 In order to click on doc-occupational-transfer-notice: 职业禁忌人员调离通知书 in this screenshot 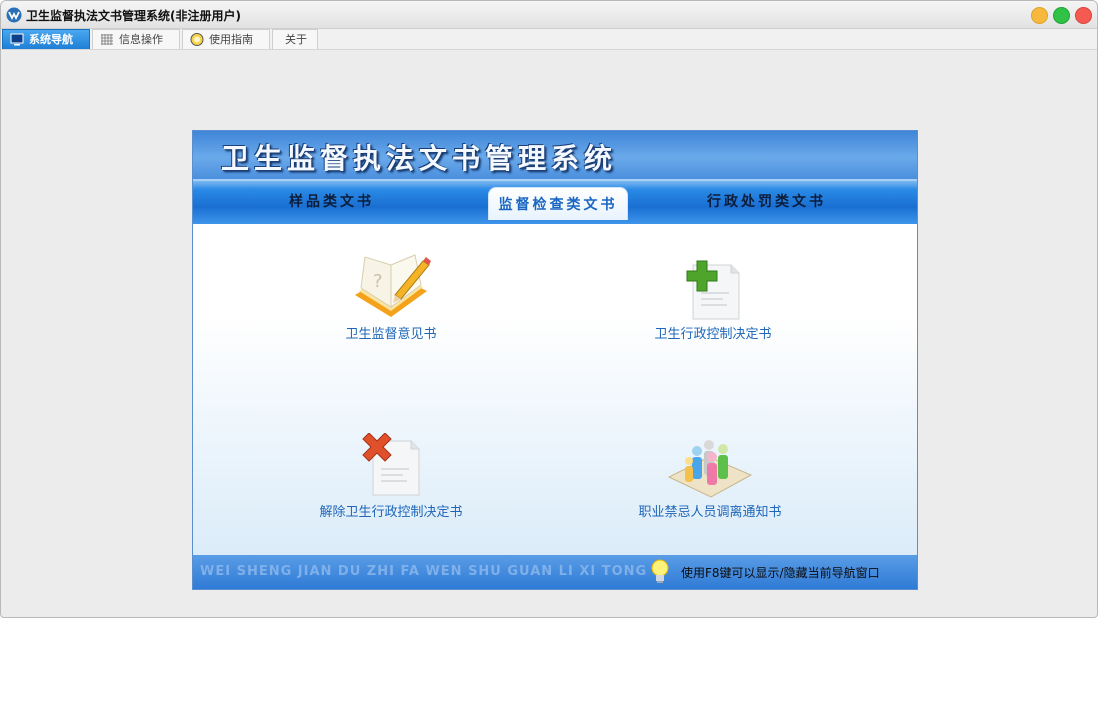, I will do `click(710, 475)`.